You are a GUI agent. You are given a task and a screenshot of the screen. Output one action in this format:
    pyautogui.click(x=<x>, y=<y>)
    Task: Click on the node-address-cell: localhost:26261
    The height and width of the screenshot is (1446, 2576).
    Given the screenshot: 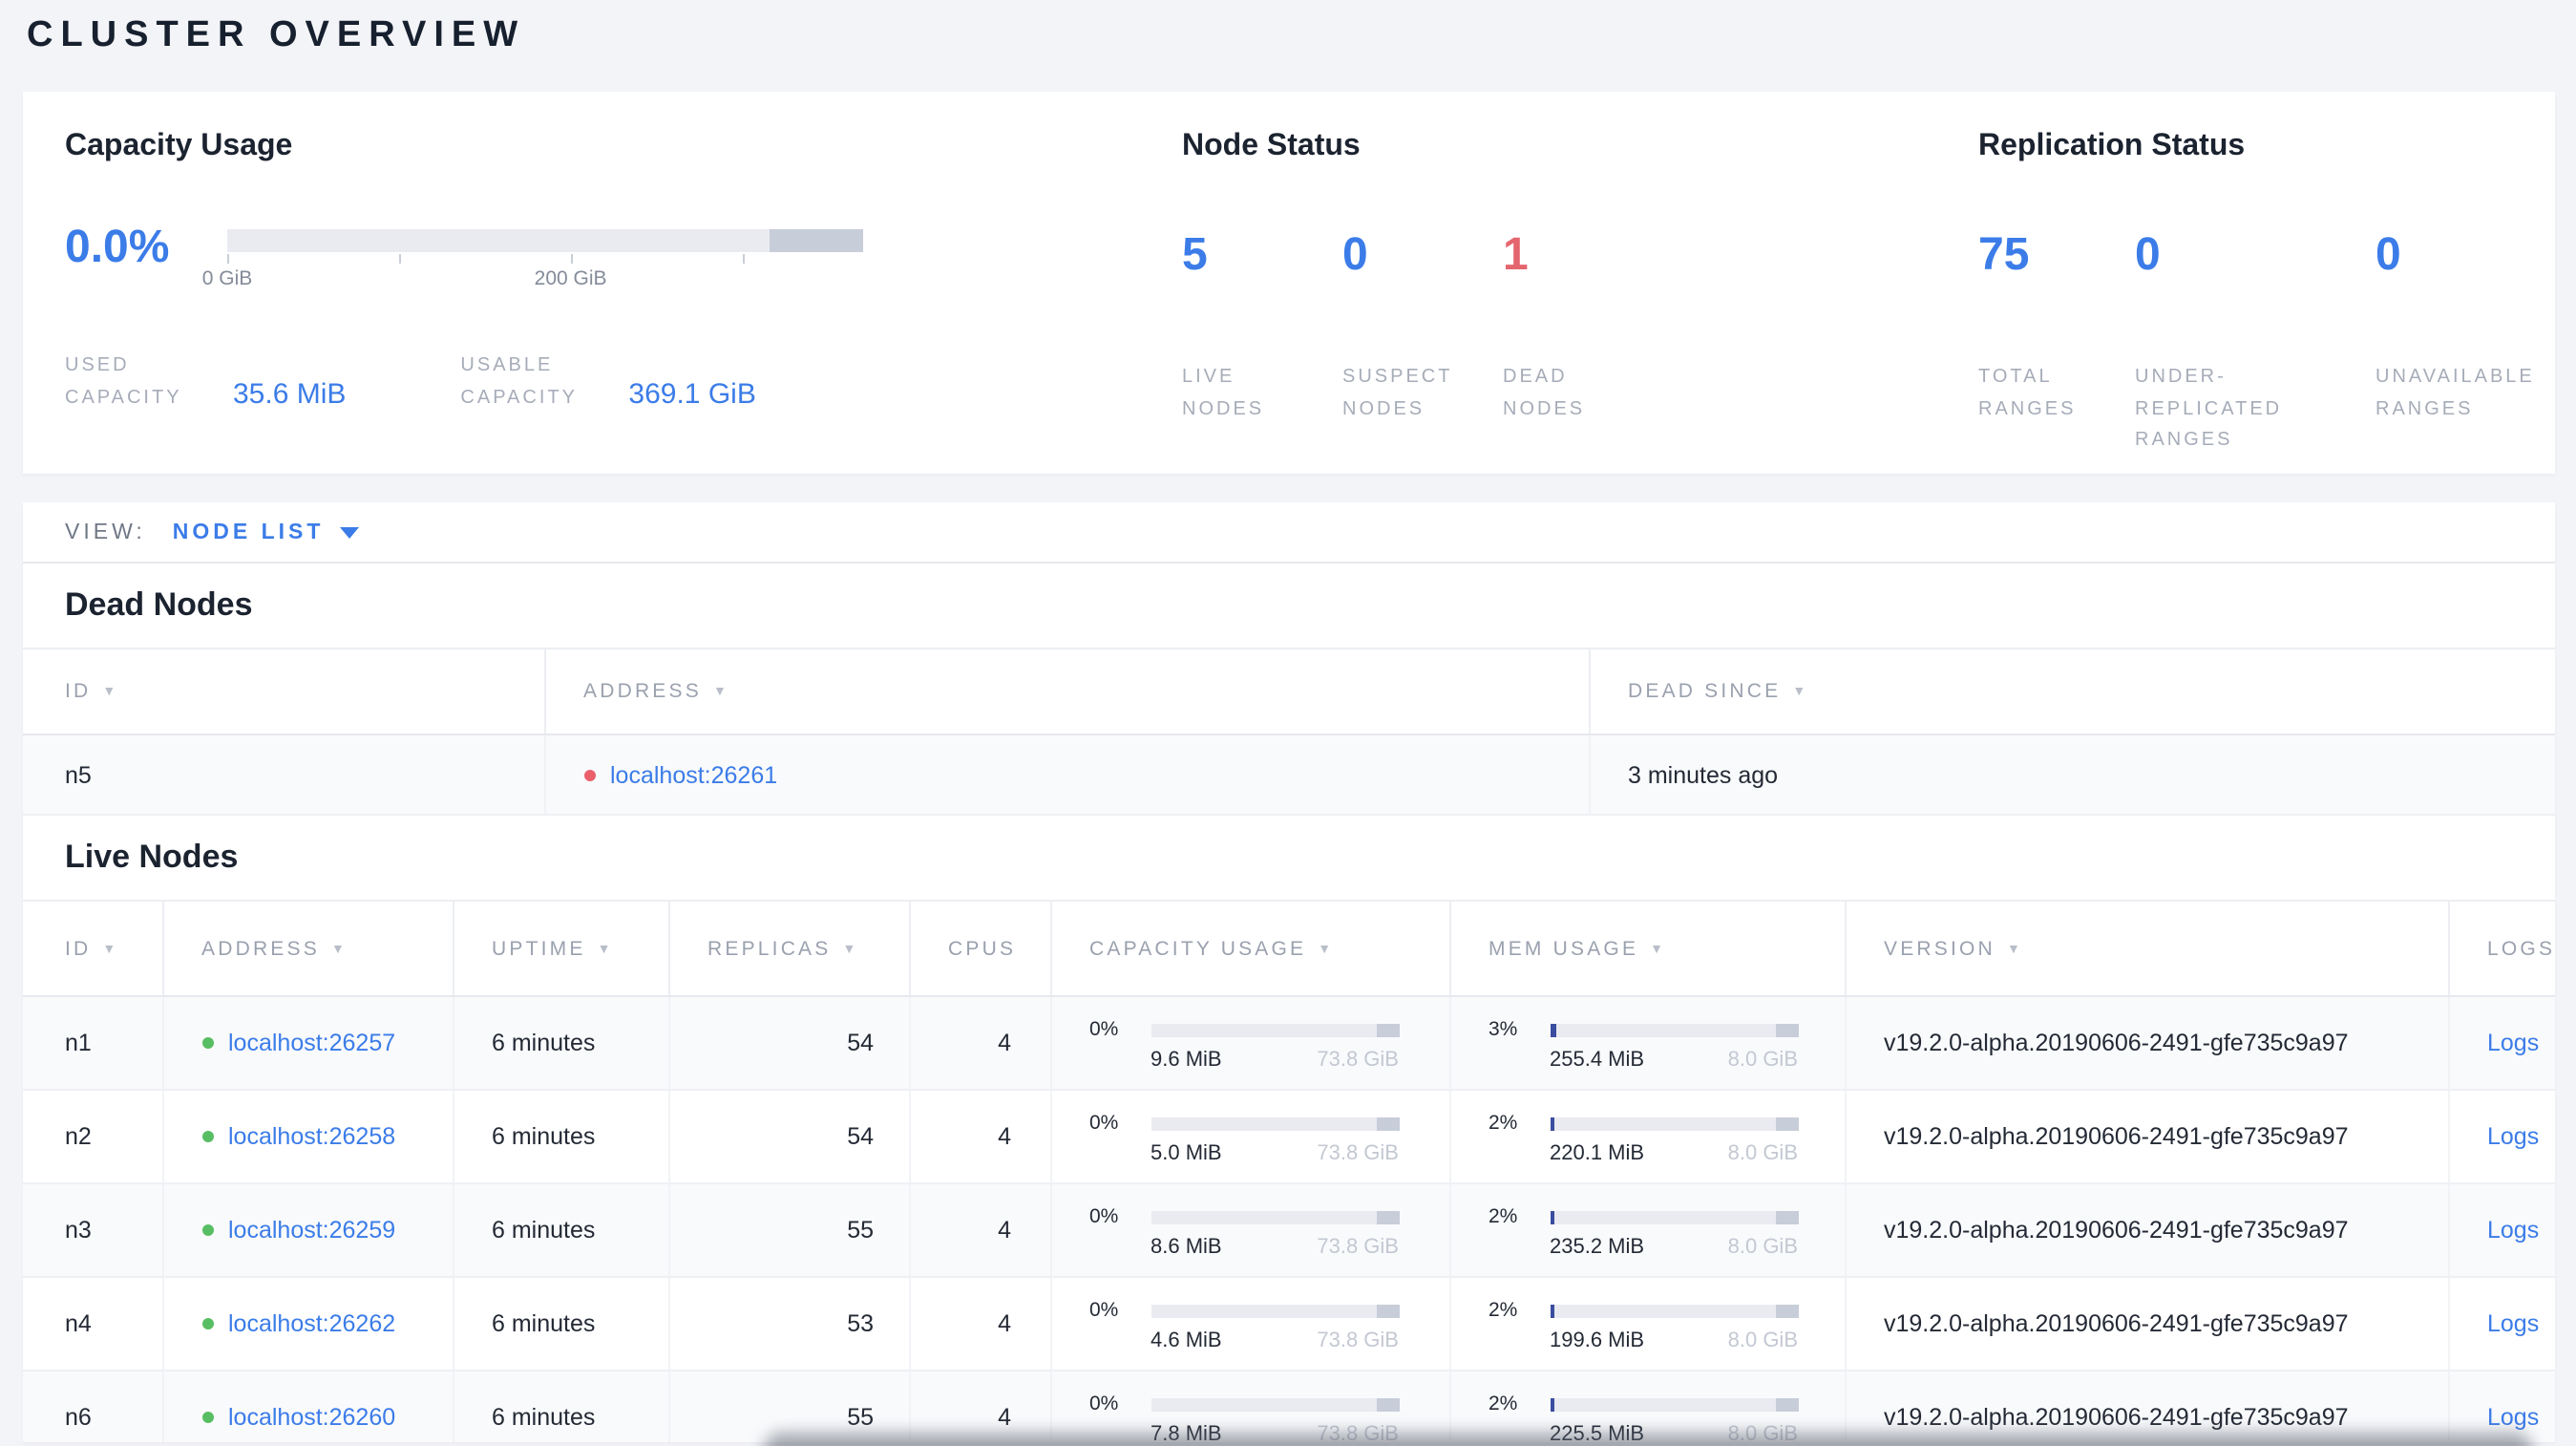 What is the action you would take?
    pyautogui.click(x=1067, y=775)
    